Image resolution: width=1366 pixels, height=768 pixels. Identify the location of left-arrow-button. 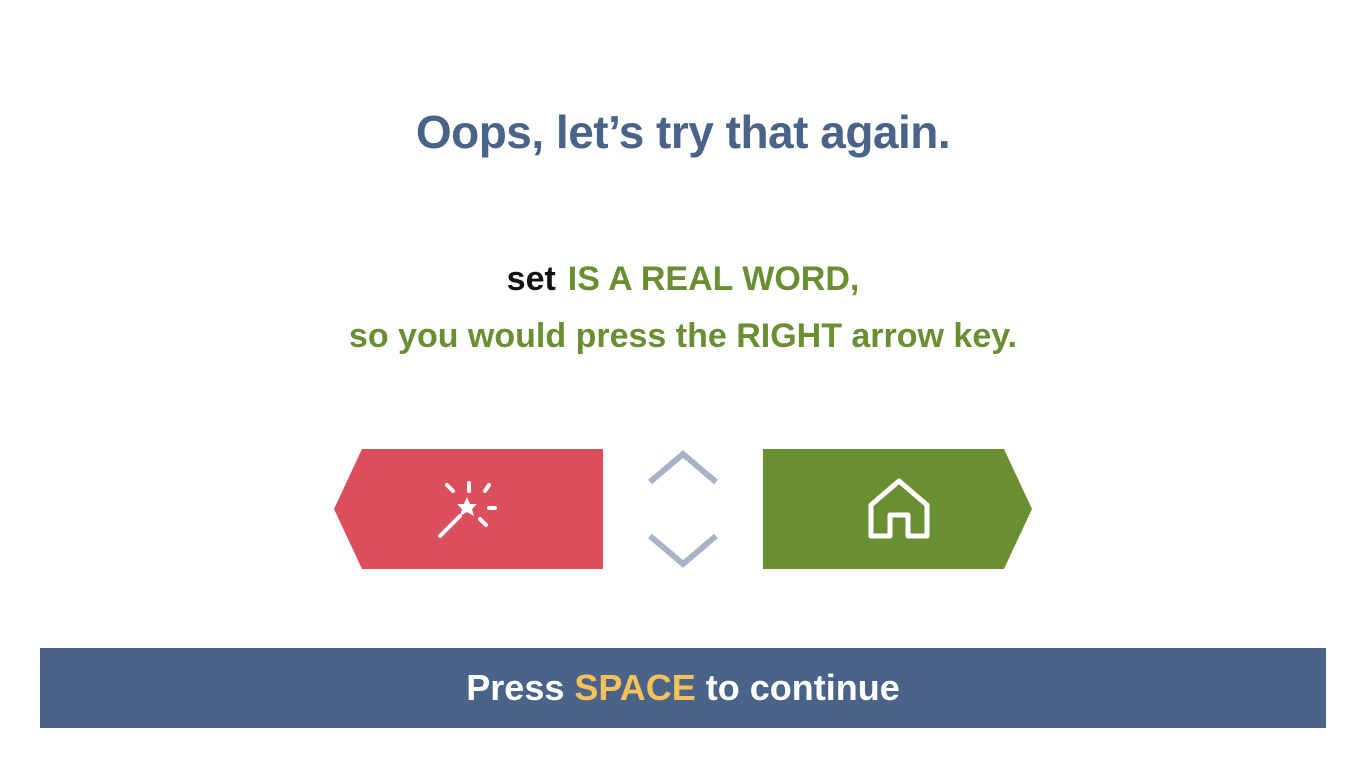
(468, 509).